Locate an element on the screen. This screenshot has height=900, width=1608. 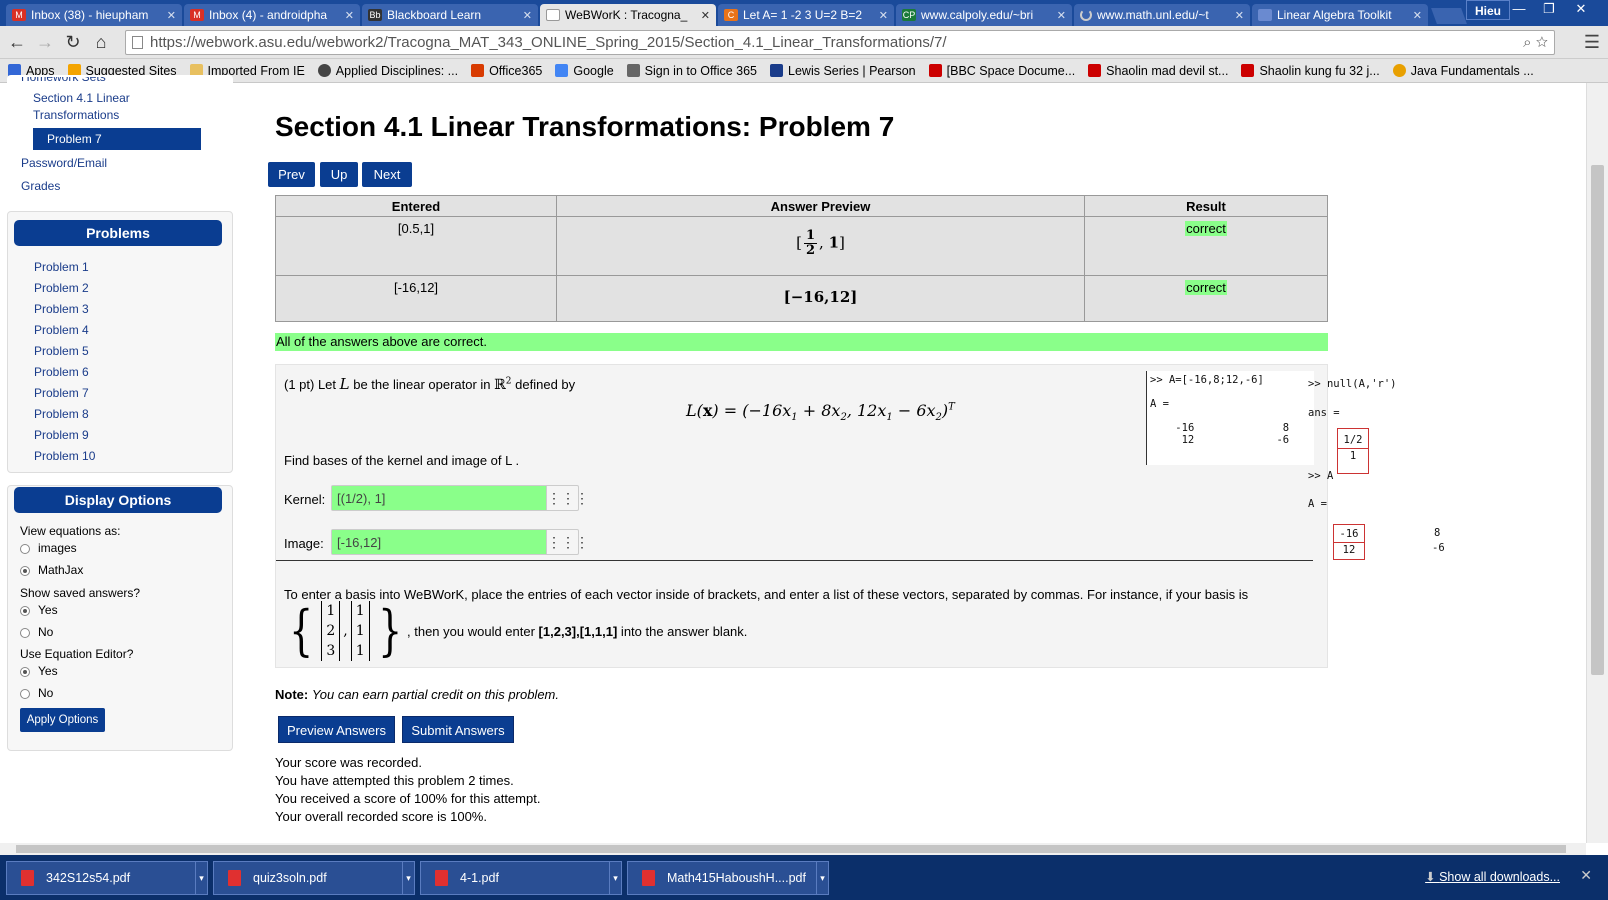
reload-icon: ↻ is located at coordinates (73, 42).